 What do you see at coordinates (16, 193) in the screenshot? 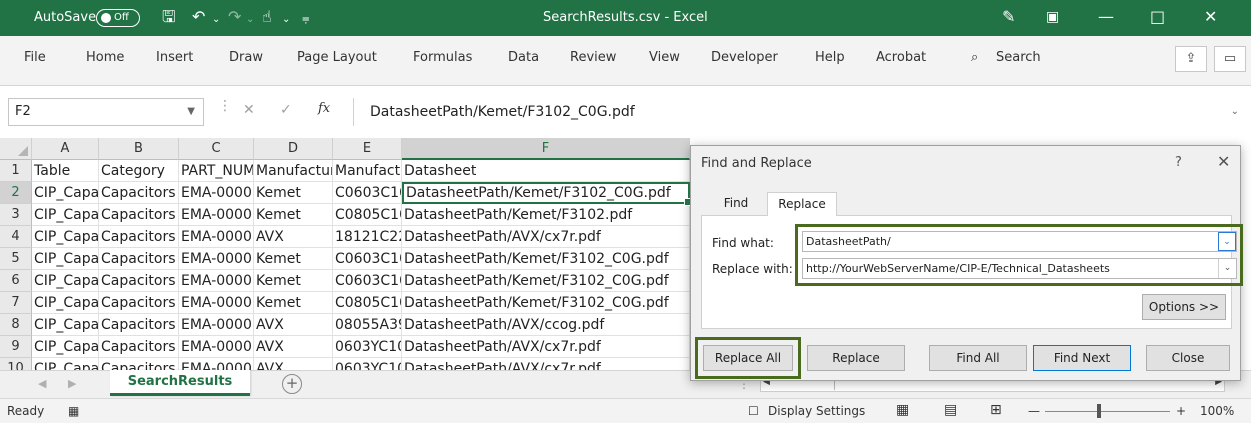
I see `row-header-2: 2` at bounding box center [16, 193].